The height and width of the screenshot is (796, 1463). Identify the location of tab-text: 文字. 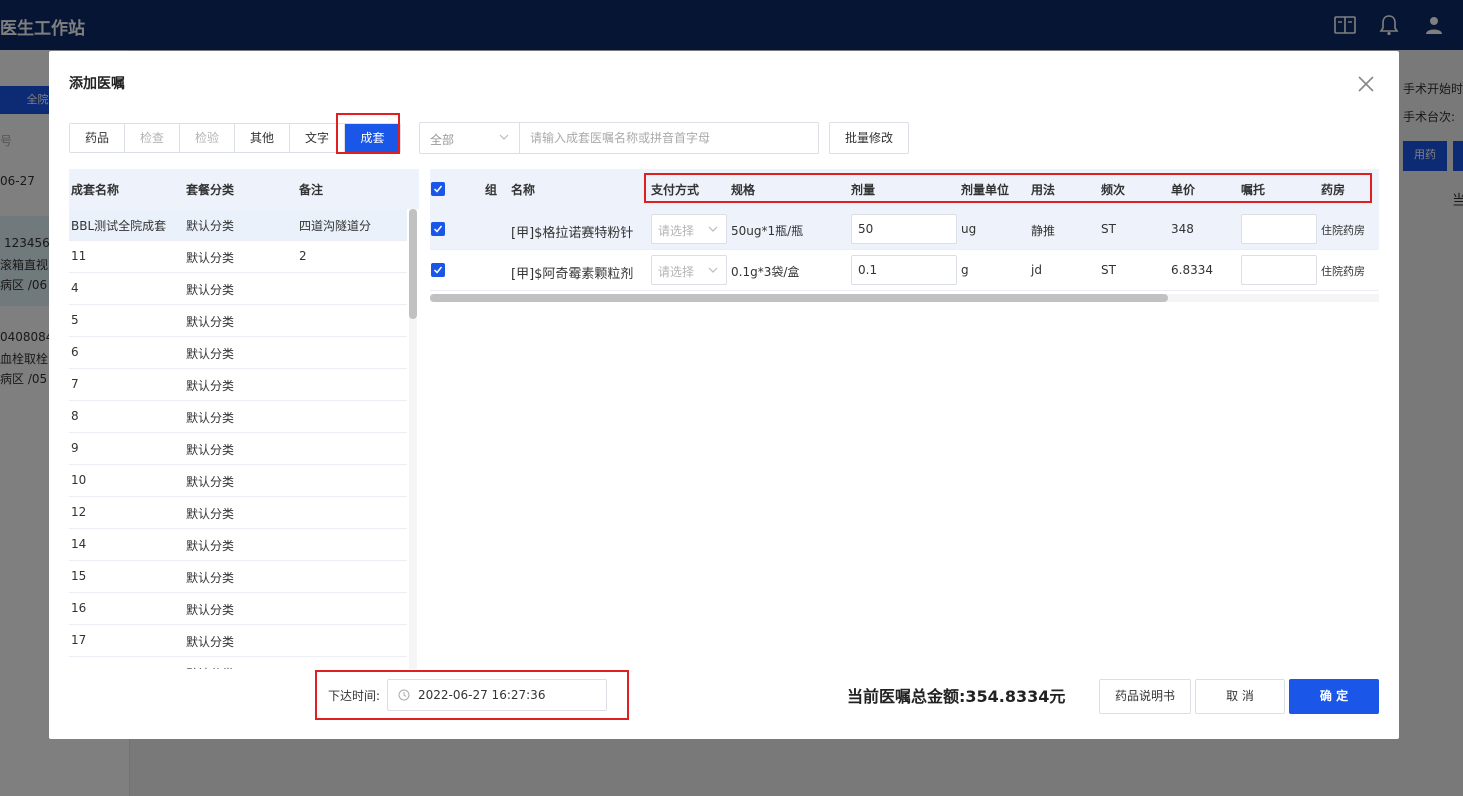
(317, 138).